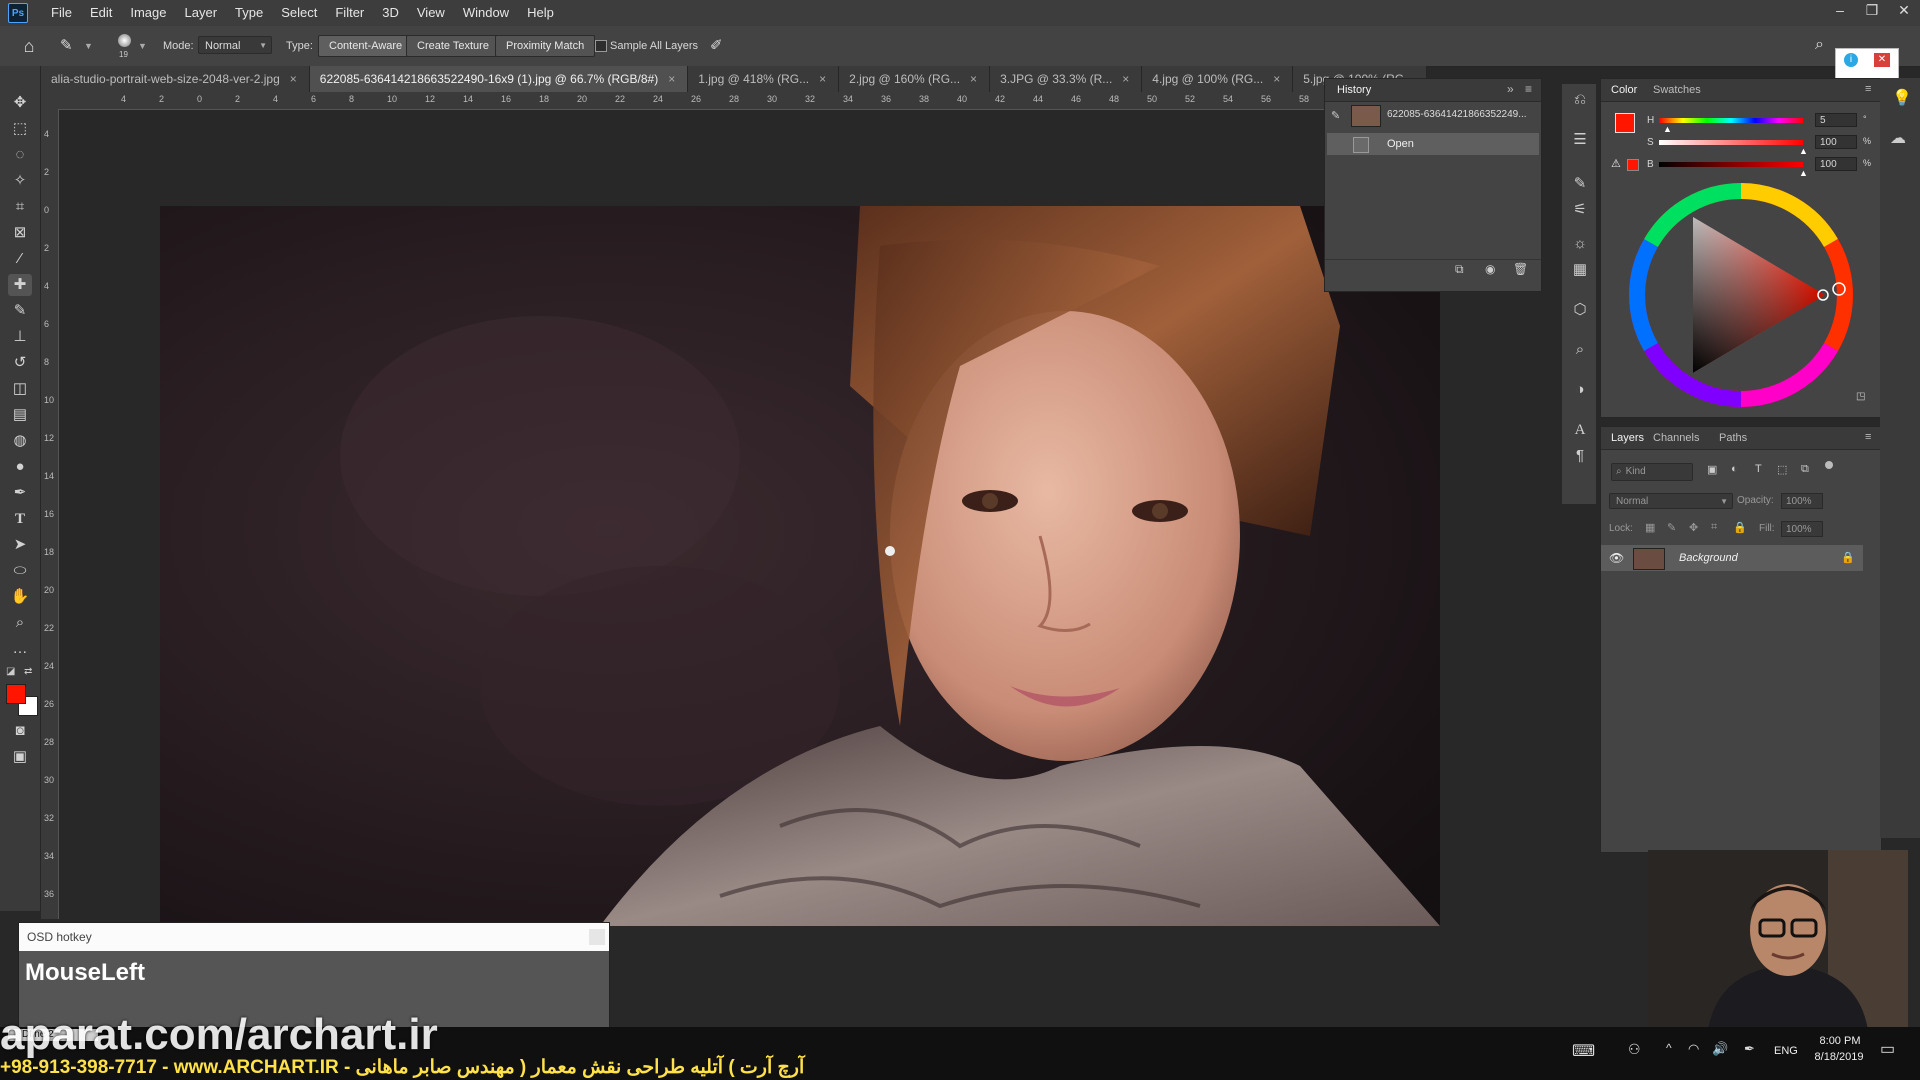 The image size is (1920, 1080). Describe the element at coordinates (1712, 469) in the screenshot. I see `filter-pixel-icon: ▣` at that location.